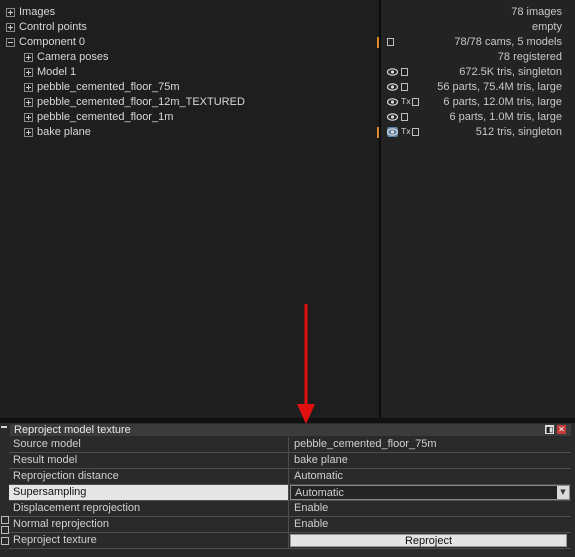 The image size is (575, 557). What do you see at coordinates (149, 492) in the screenshot?
I see `property-name: Supersampling` at bounding box center [149, 492].